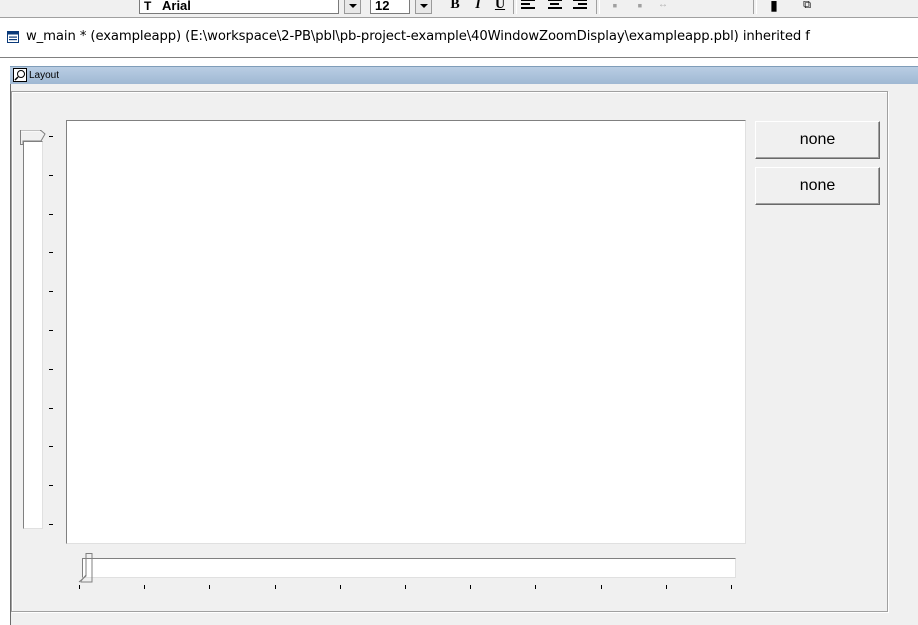 This screenshot has height=625, width=918. What do you see at coordinates (13, 37) in the screenshot?
I see `window-object-icon` at bounding box center [13, 37].